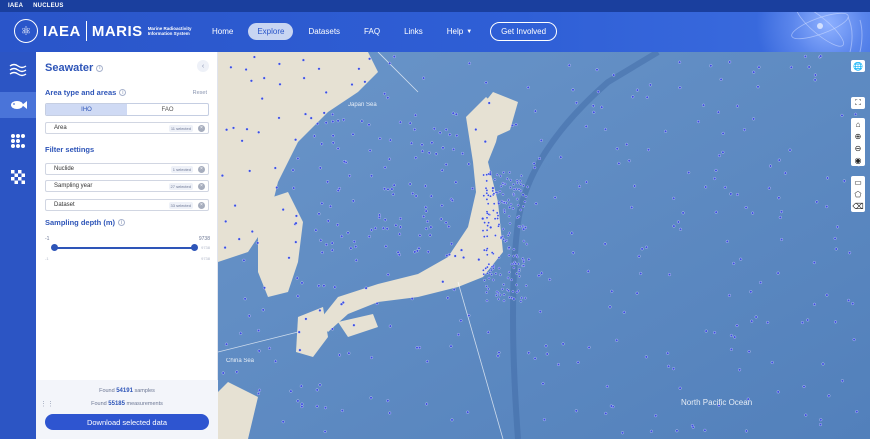 The height and width of the screenshot is (439, 870). Describe the element at coordinates (194, 247) in the screenshot. I see `depth-max-handle` at that location.